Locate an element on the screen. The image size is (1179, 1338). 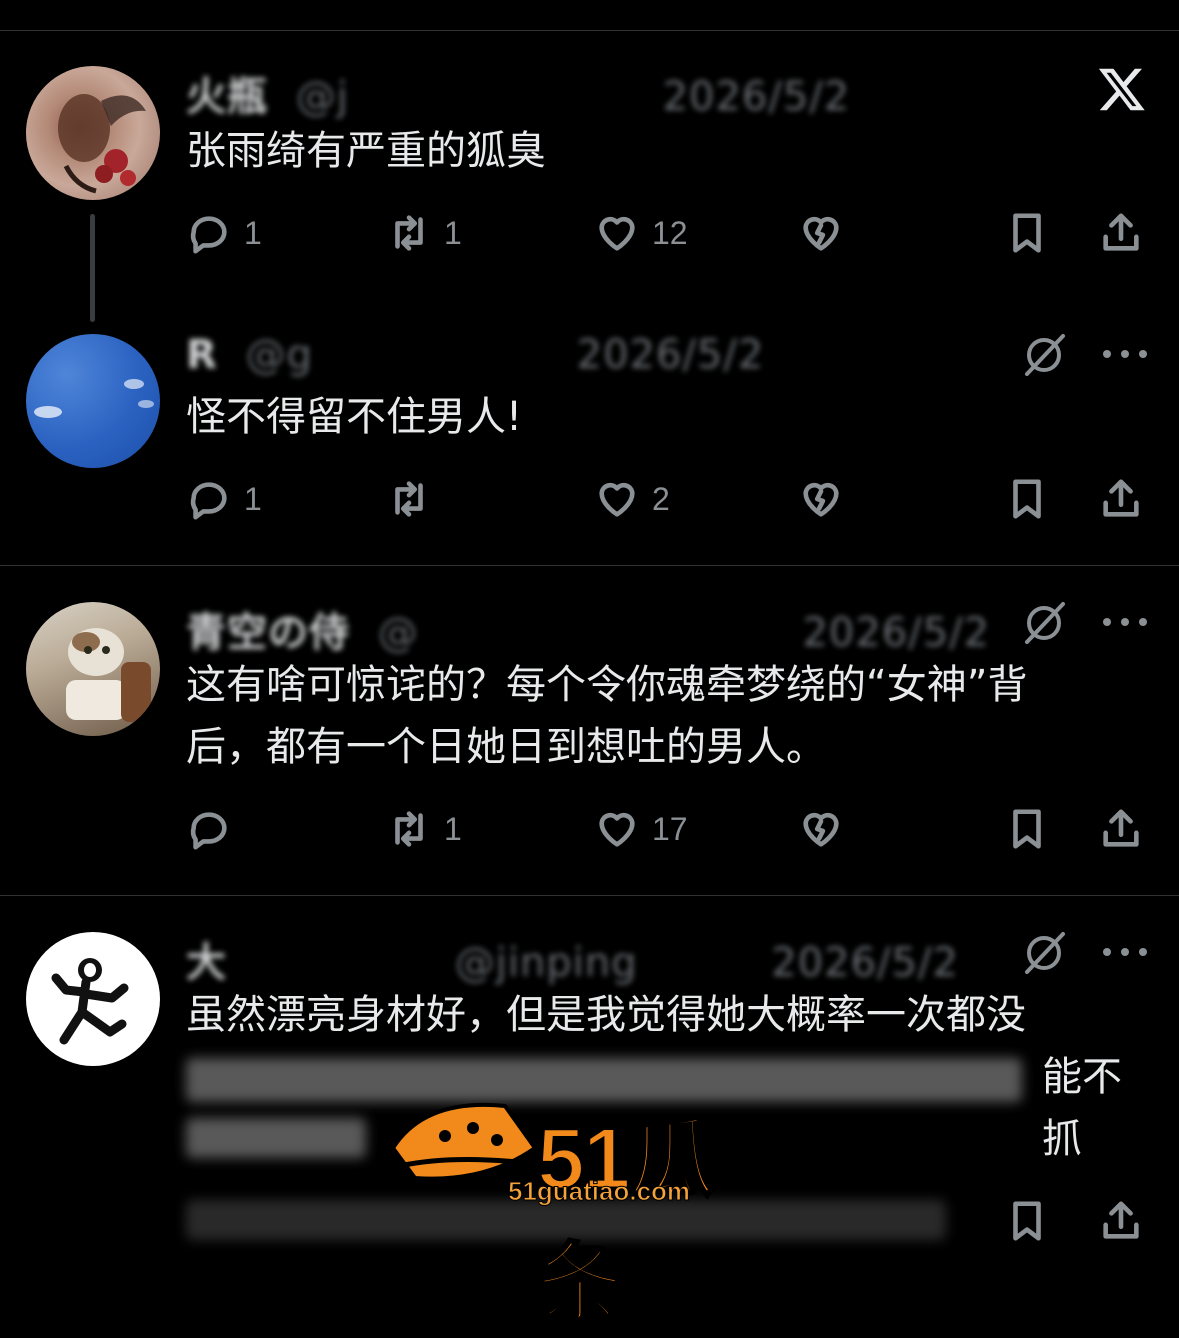
reply-button is located at coordinates (215, 829).